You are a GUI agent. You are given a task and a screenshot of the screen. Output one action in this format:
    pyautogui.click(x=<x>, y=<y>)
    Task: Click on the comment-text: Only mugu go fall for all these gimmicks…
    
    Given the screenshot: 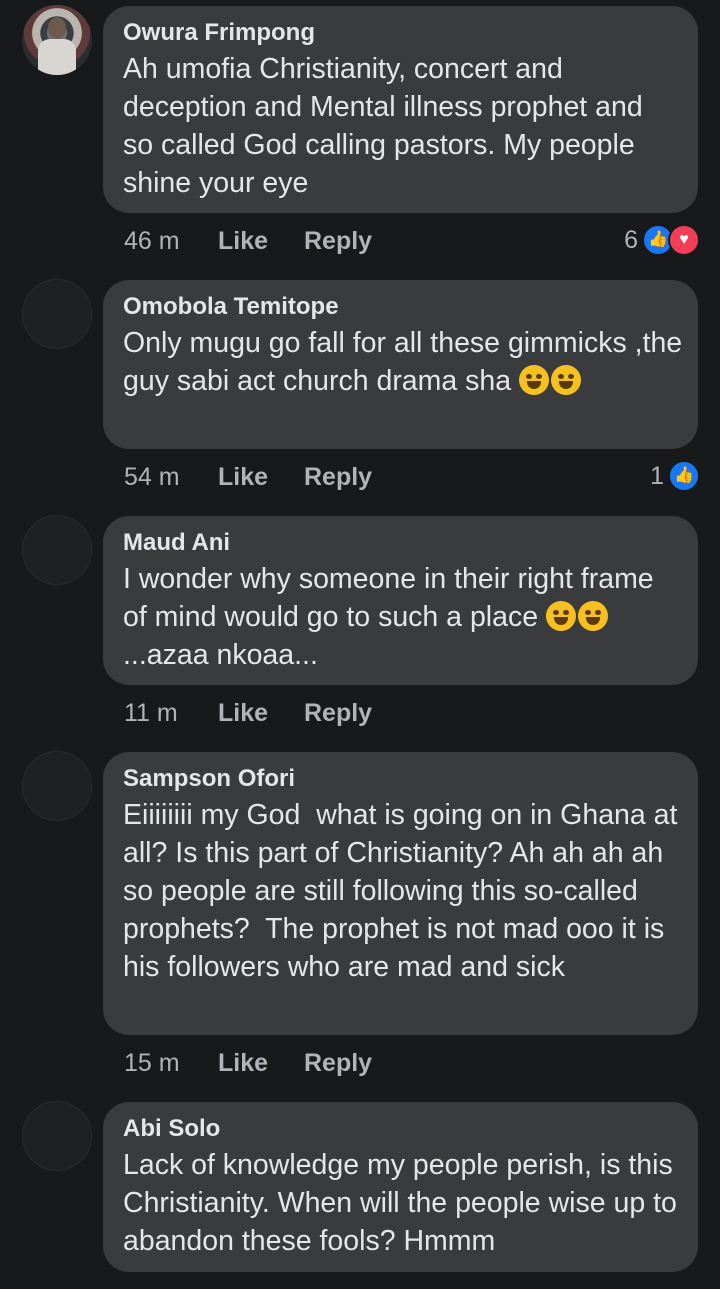 What is the action you would take?
    pyautogui.click(x=403, y=362)
    